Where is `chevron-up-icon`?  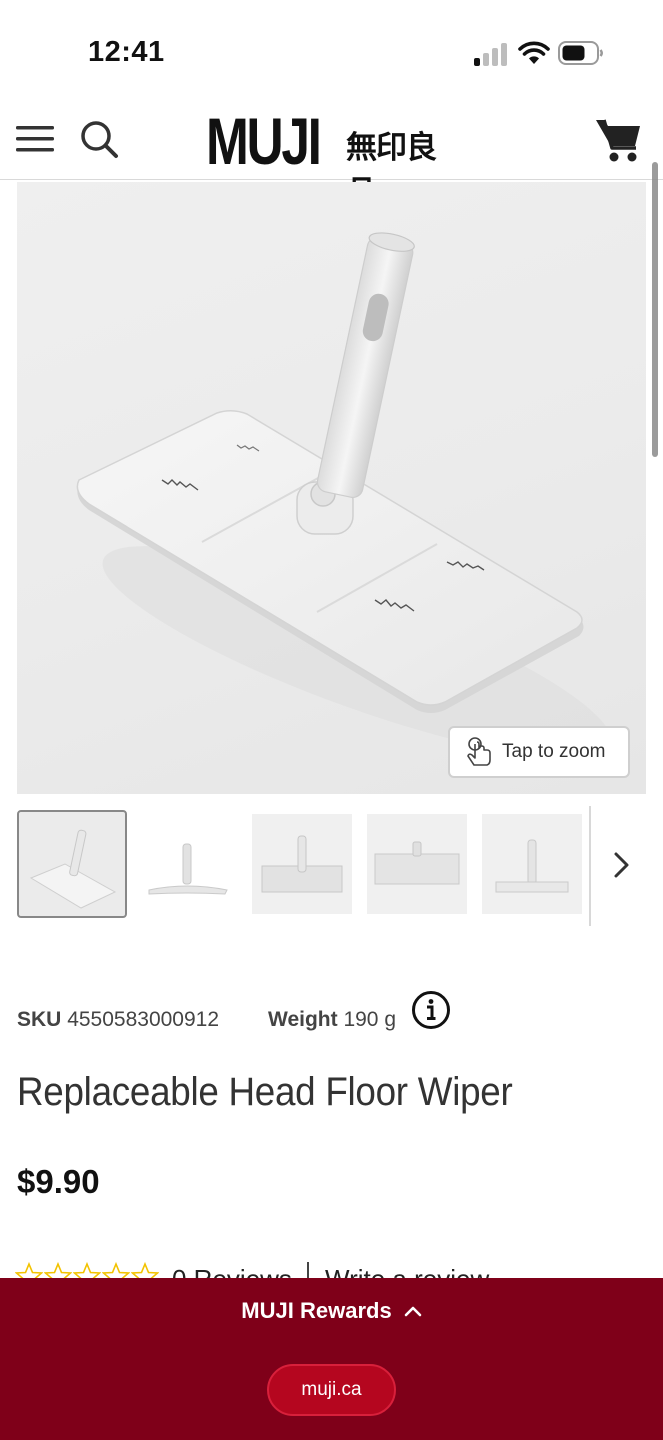
chevron-up-icon is located at coordinates (412, 1311).